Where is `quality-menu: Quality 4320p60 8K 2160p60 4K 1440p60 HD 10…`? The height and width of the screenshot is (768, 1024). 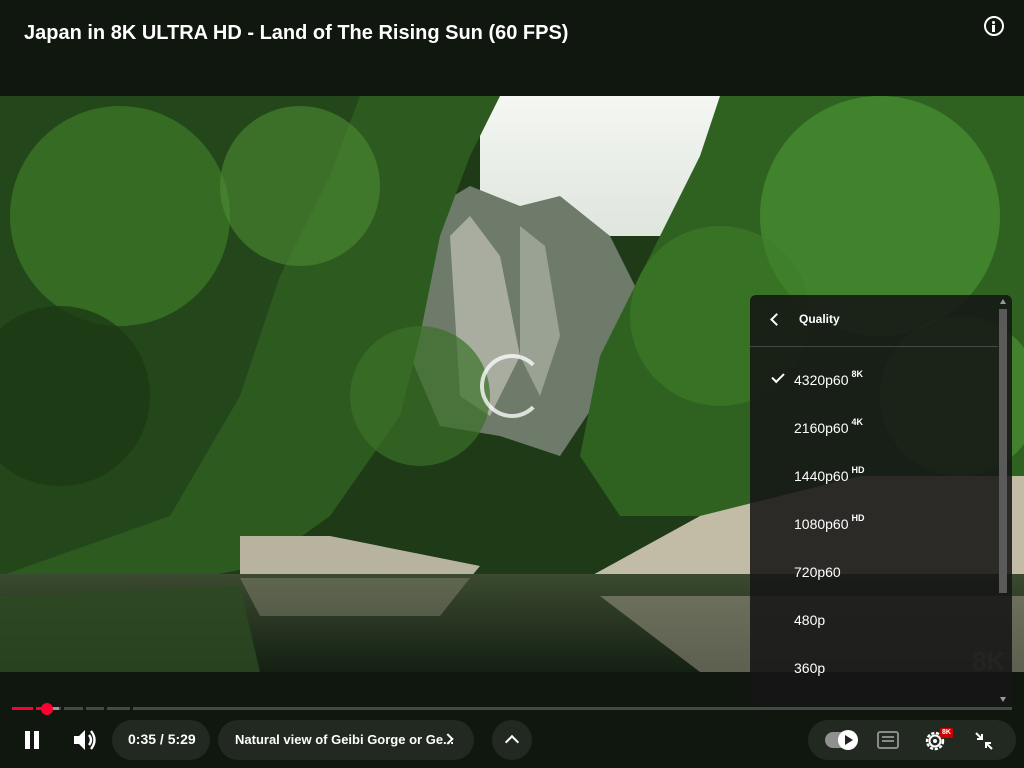
quality-menu: Quality 4320p60 8K 2160p60 4K 1440p60 HD 10… is located at coordinates (881, 500).